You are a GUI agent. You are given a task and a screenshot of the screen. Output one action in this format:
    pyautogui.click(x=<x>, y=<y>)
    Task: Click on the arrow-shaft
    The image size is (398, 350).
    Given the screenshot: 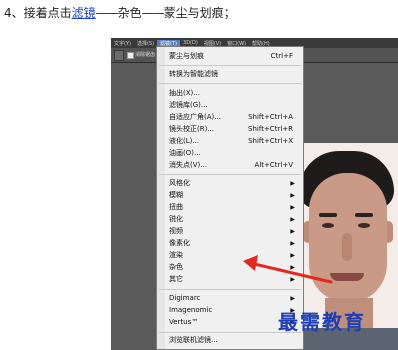 What is the action you would take?
    pyautogui.click(x=290, y=272)
    